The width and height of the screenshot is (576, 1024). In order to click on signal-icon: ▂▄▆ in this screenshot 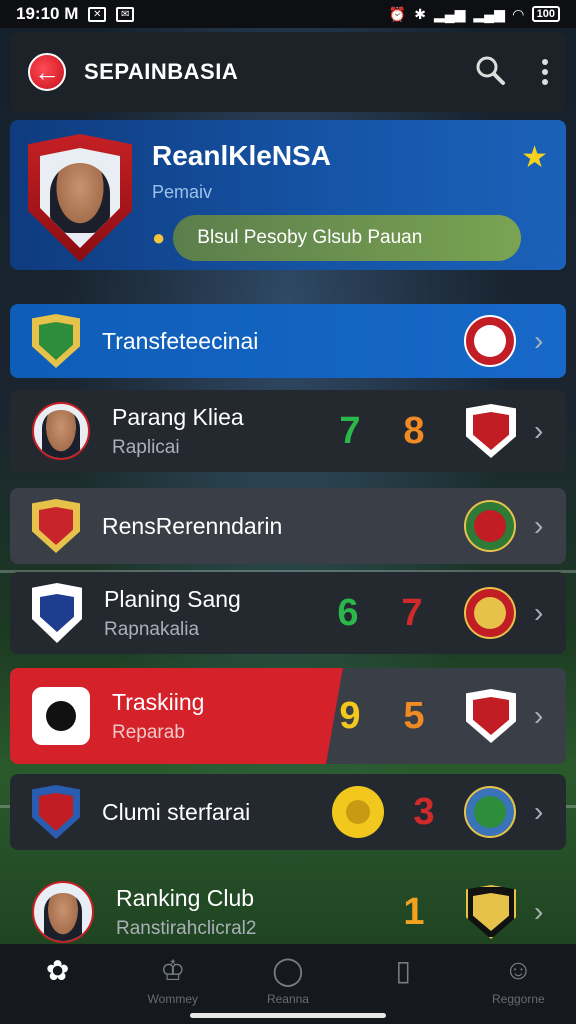, I will do `click(449, 13)`.